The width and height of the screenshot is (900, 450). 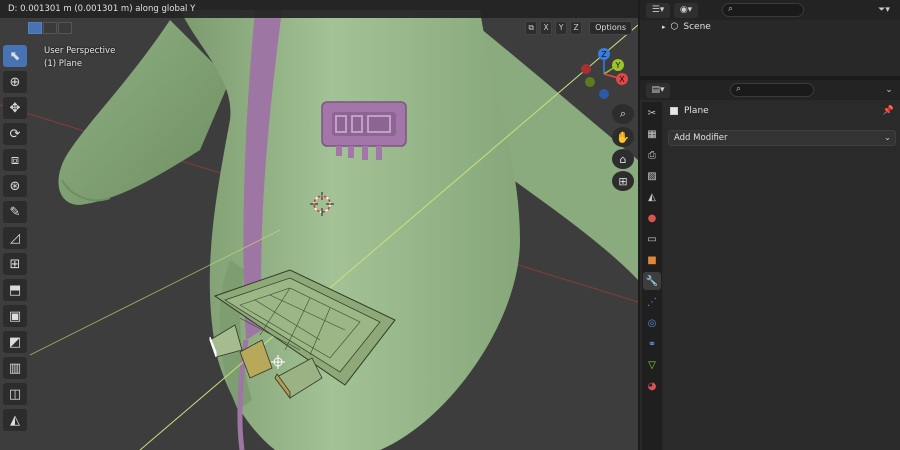 I want to click on outliner-header: ☰▾ ◉▾ ⌕ ⏷▾, so click(x=770, y=10).